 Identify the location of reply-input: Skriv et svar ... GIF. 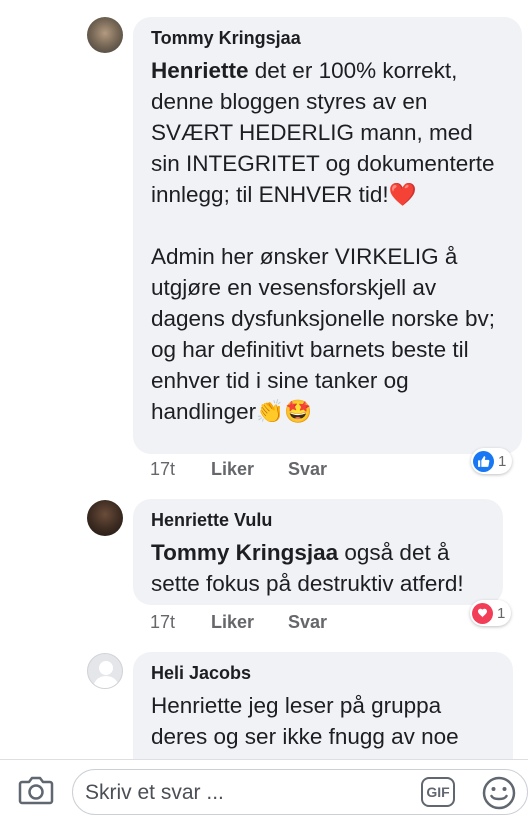
(300, 792).